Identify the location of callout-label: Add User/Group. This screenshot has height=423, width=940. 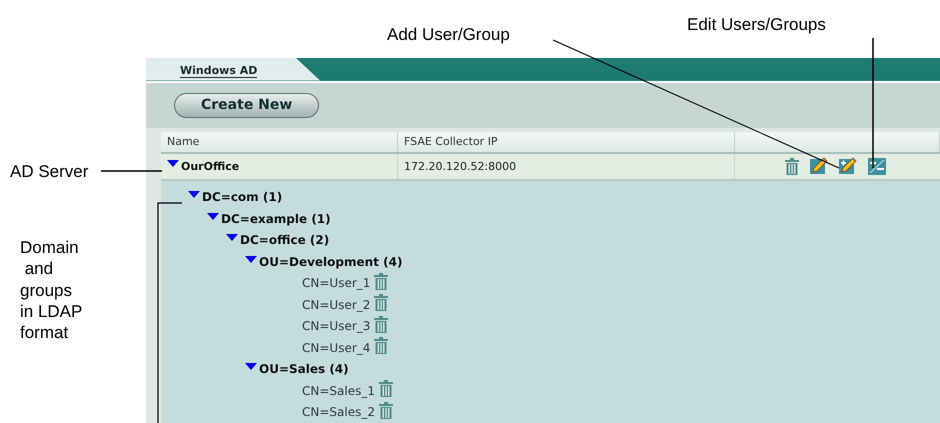
(448, 35).